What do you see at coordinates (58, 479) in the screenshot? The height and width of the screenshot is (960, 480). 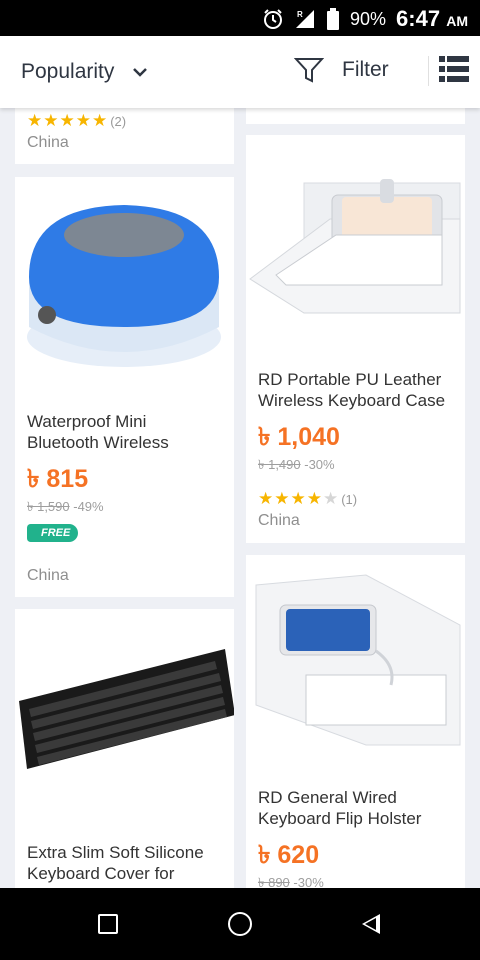 I see `product-price: ৳ 815` at bounding box center [58, 479].